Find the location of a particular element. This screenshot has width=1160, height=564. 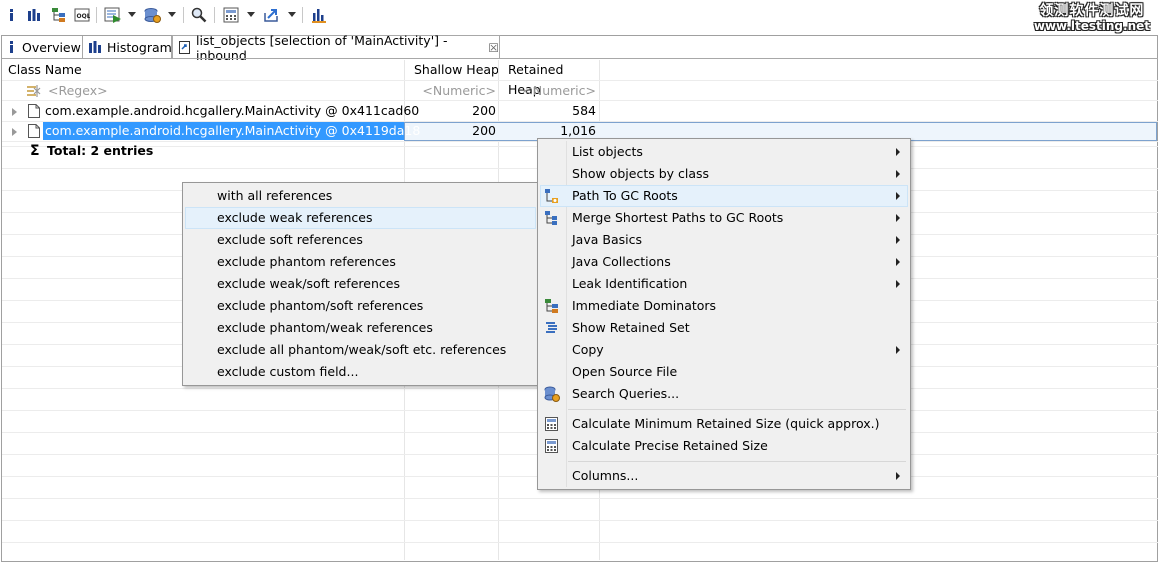

regex-filter-icon is located at coordinates (34, 91).